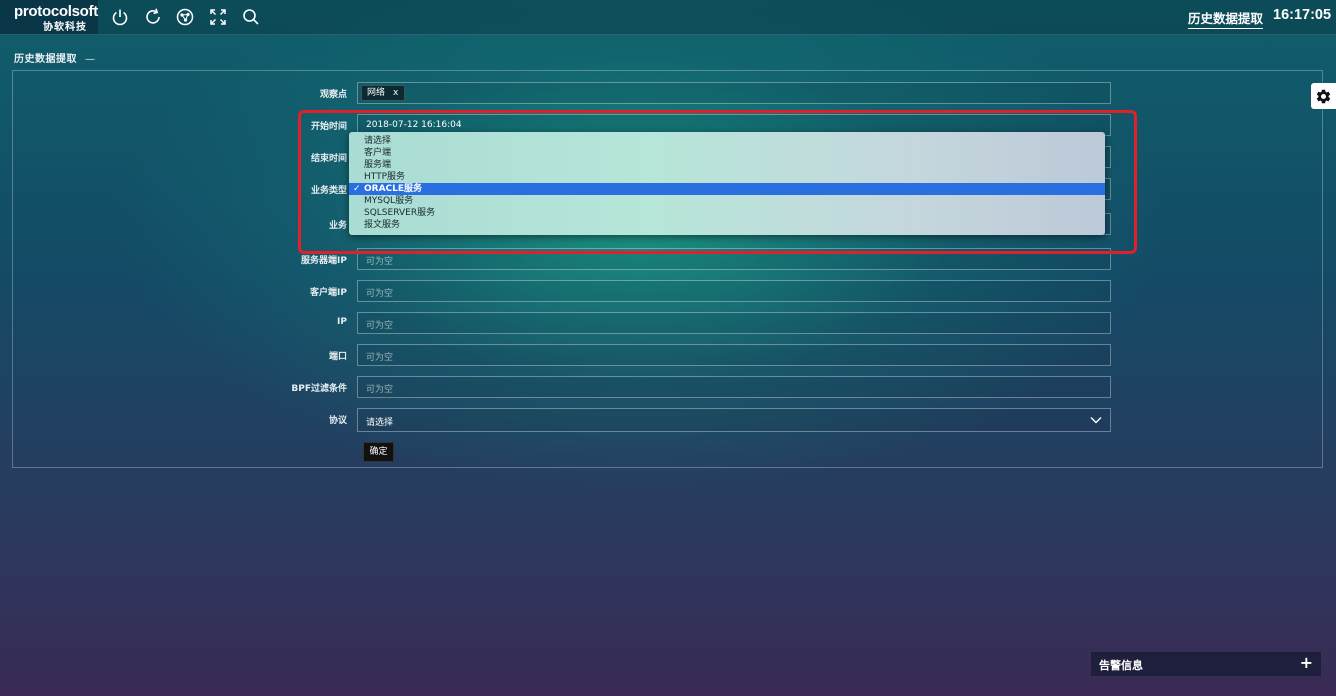 The image size is (1336, 696). What do you see at coordinates (376, 93) in the screenshot?
I see `tag-label: 网络` at bounding box center [376, 93].